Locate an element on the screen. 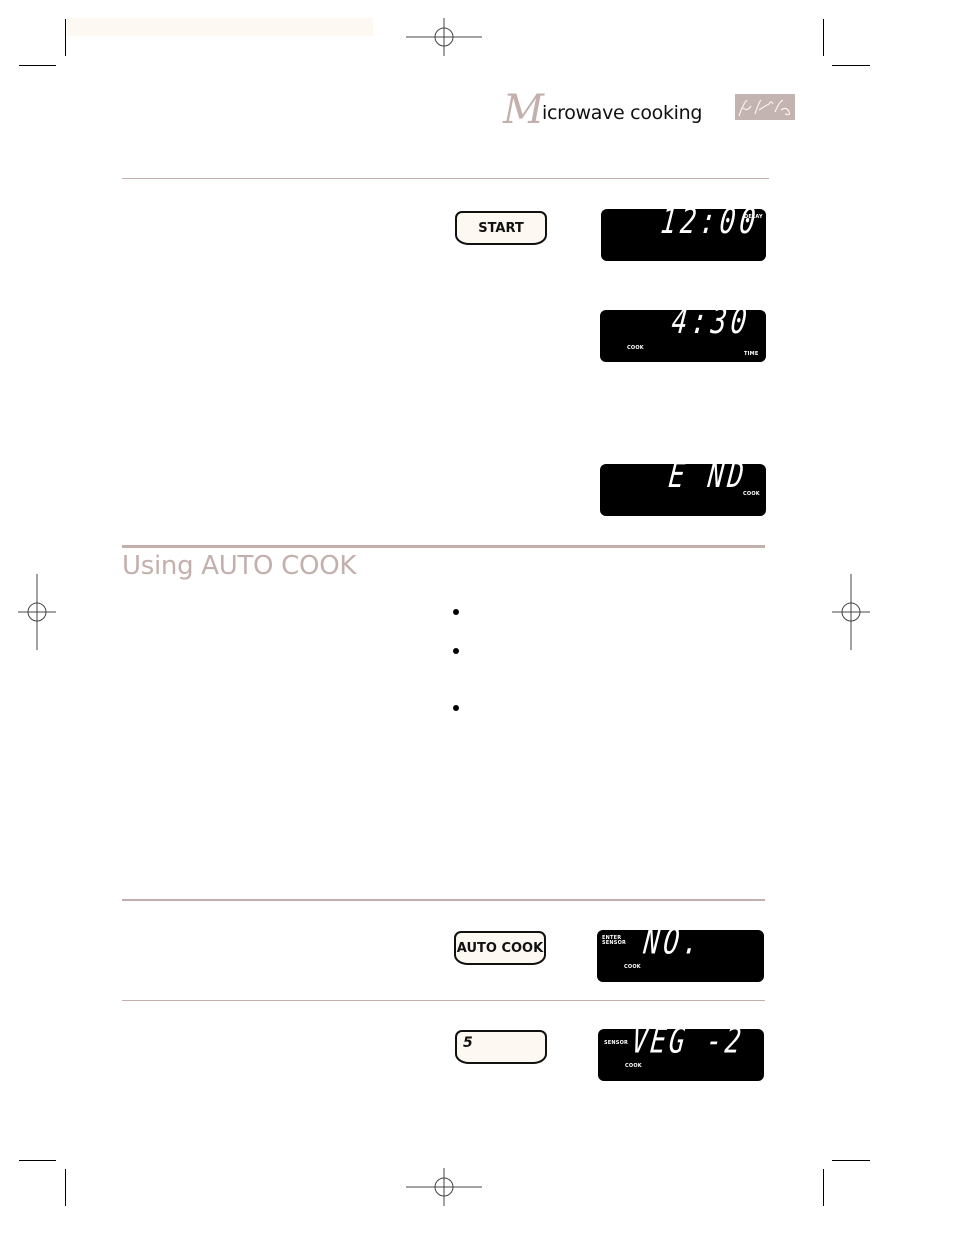 Image resolution: width=954 pixels, height=1235 pixels. display-delay: 12:00 DELAY is located at coordinates (683, 231).